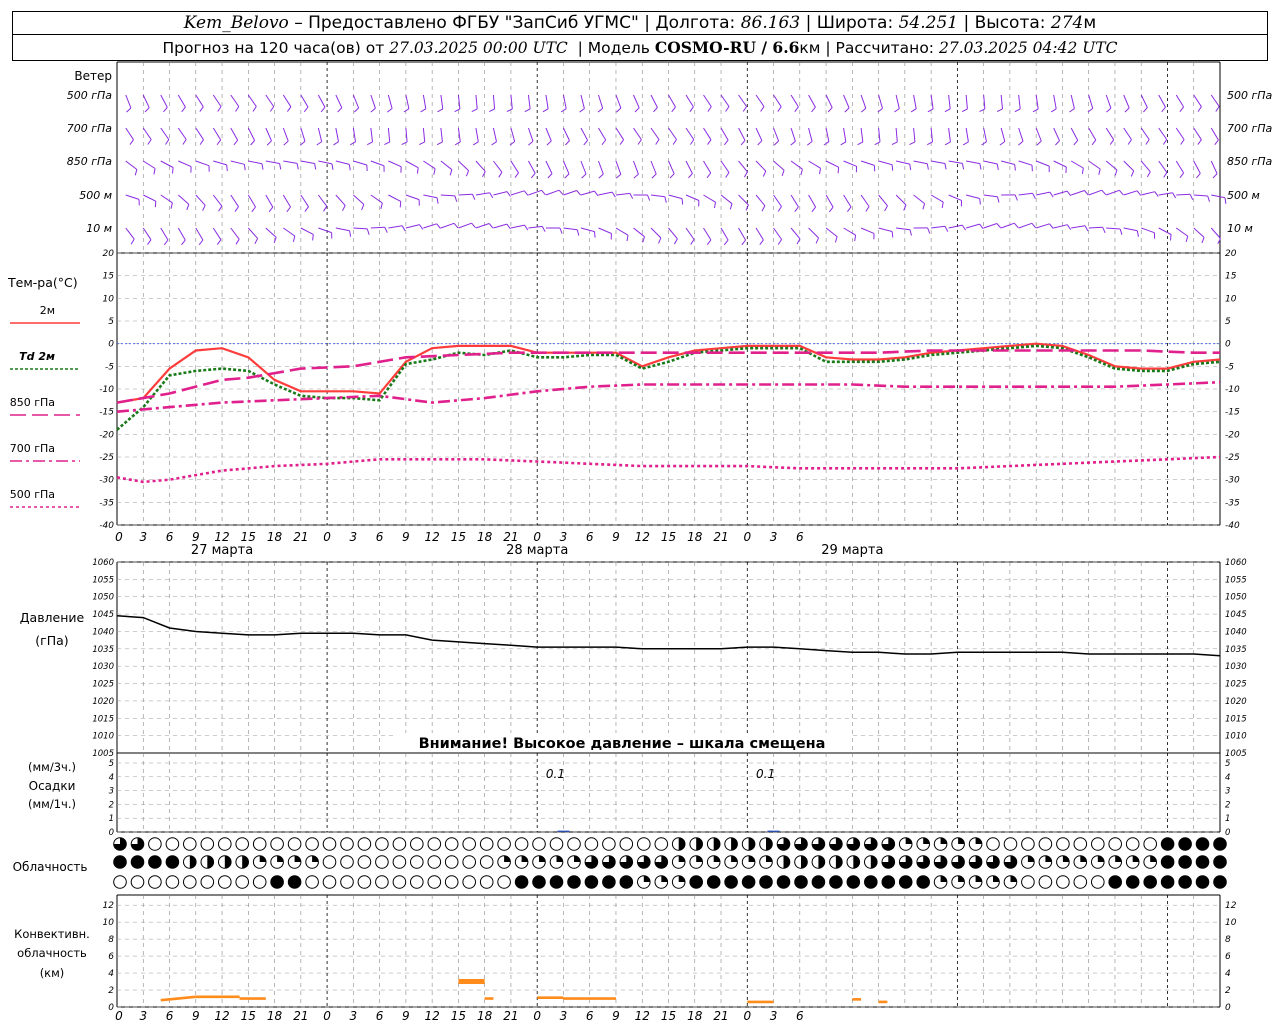 This screenshot has height=1024, width=1280. Describe the element at coordinates (458, 1016) in the screenshot. I see `hour-tick-label: 15` at that location.